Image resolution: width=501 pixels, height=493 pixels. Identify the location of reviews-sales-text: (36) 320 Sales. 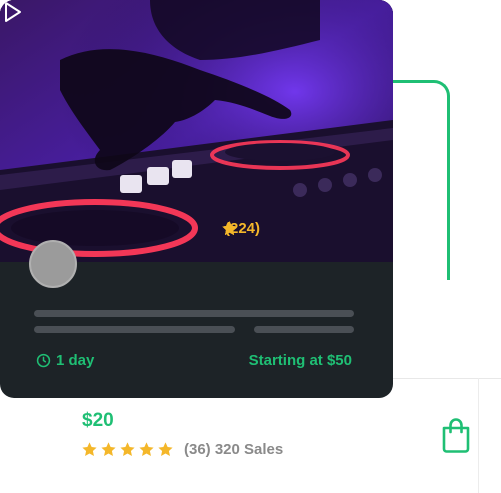
(234, 449).